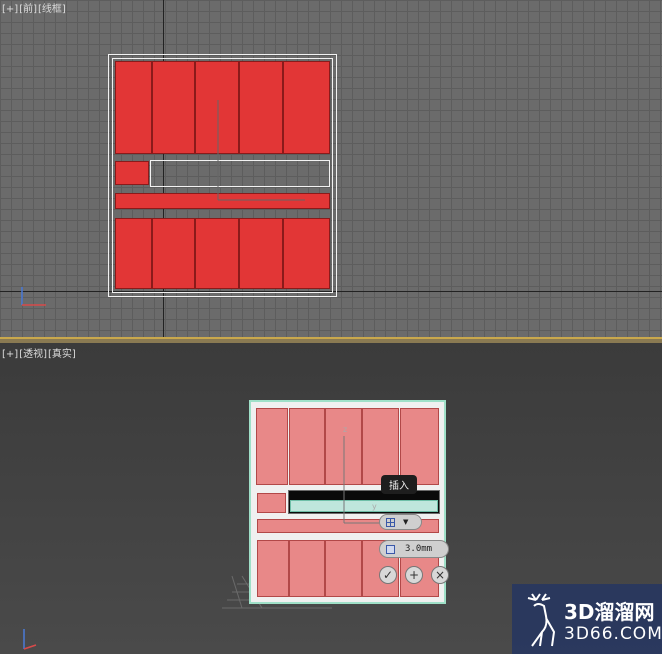  What do you see at coordinates (390, 549) in the screenshot?
I see `amount-icon` at bounding box center [390, 549].